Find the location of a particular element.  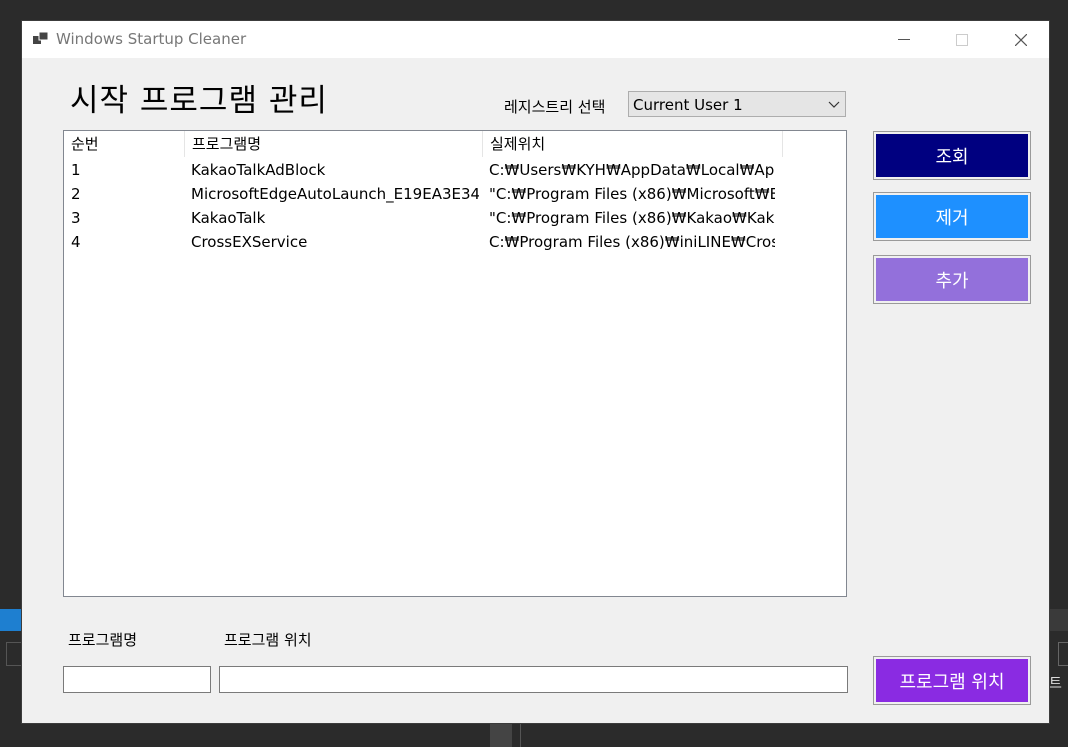

close-icon is located at coordinates (1021, 39).